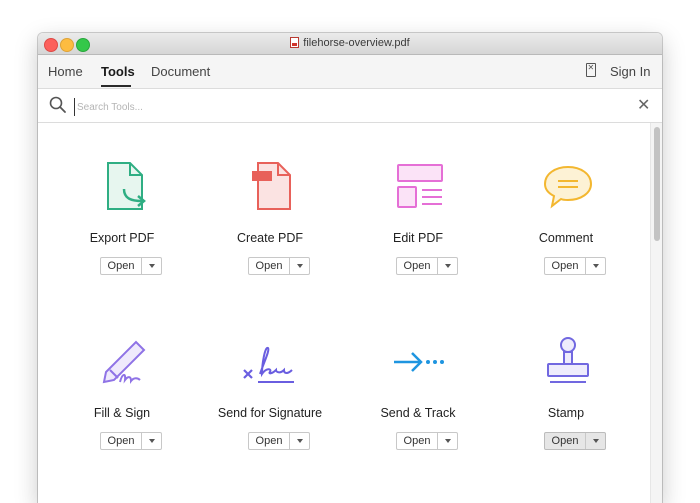 This screenshot has width=700, height=503. I want to click on search-icon, so click(57, 104).